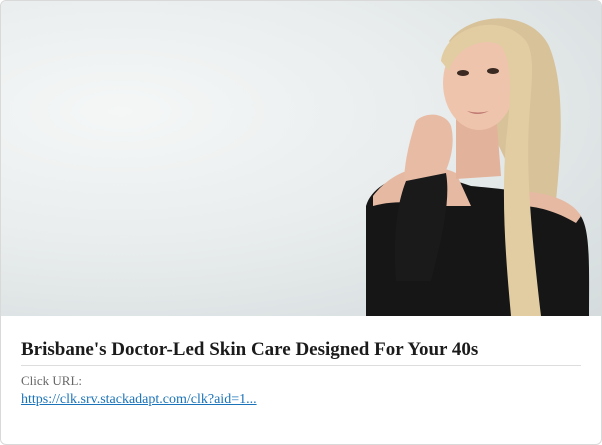 The width and height of the screenshot is (602, 445). Describe the element at coordinates (52, 380) in the screenshot. I see `click-url-label: Click URL:` at that location.